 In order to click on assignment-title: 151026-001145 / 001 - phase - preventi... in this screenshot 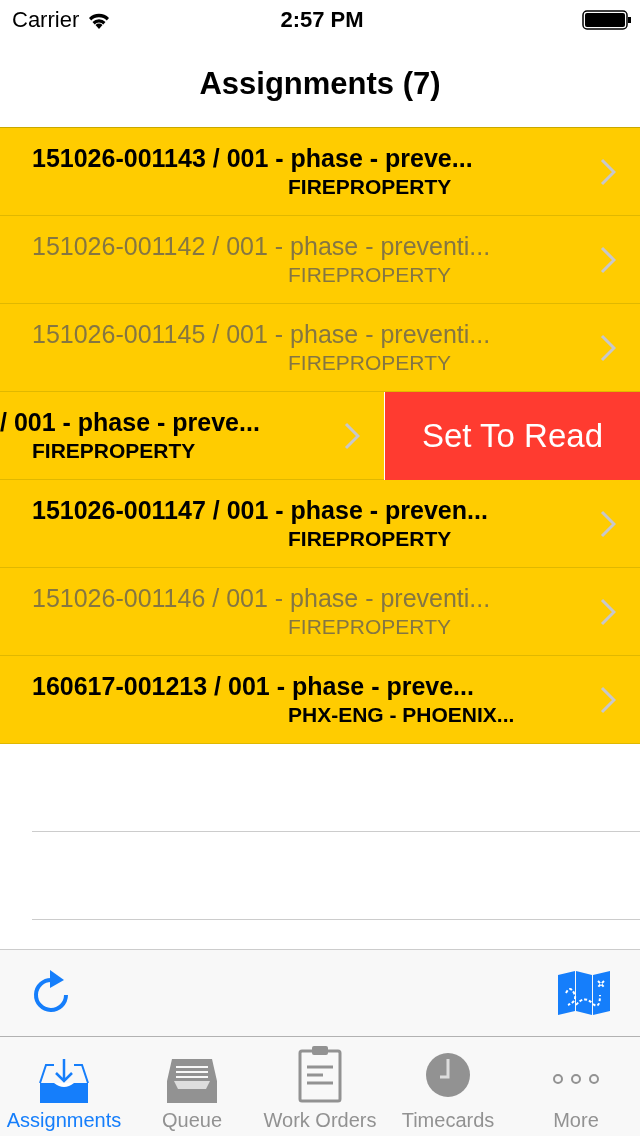, I will do `click(262, 334)`.